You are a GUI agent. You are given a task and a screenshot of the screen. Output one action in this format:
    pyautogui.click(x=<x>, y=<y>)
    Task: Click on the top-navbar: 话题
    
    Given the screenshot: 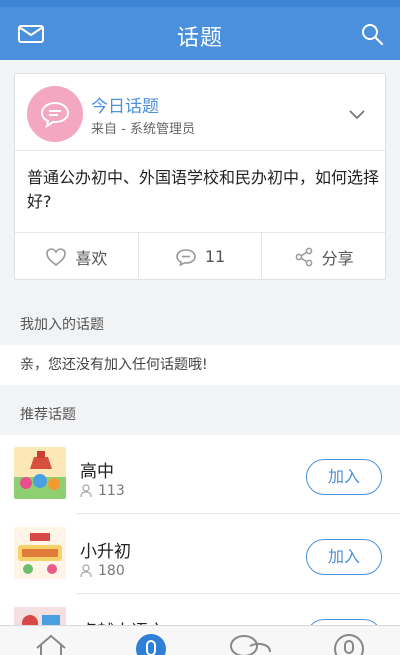 What is the action you would take?
    pyautogui.click(x=200, y=33)
    